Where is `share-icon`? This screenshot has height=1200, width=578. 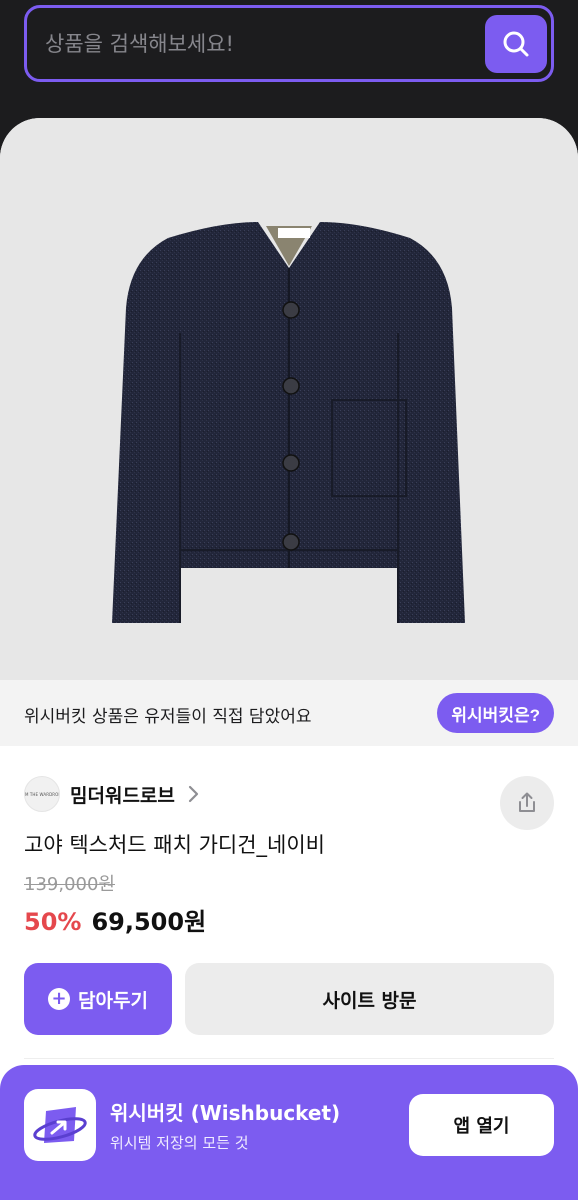
share-icon is located at coordinates (527, 802).